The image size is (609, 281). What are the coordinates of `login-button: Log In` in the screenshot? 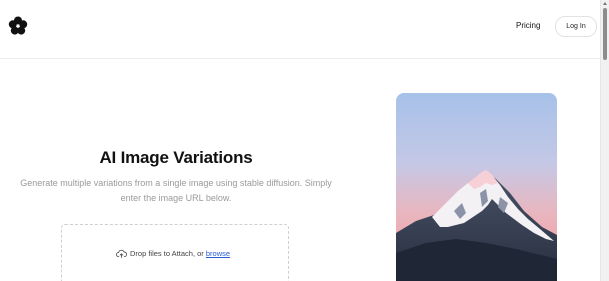 It's located at (576, 26).